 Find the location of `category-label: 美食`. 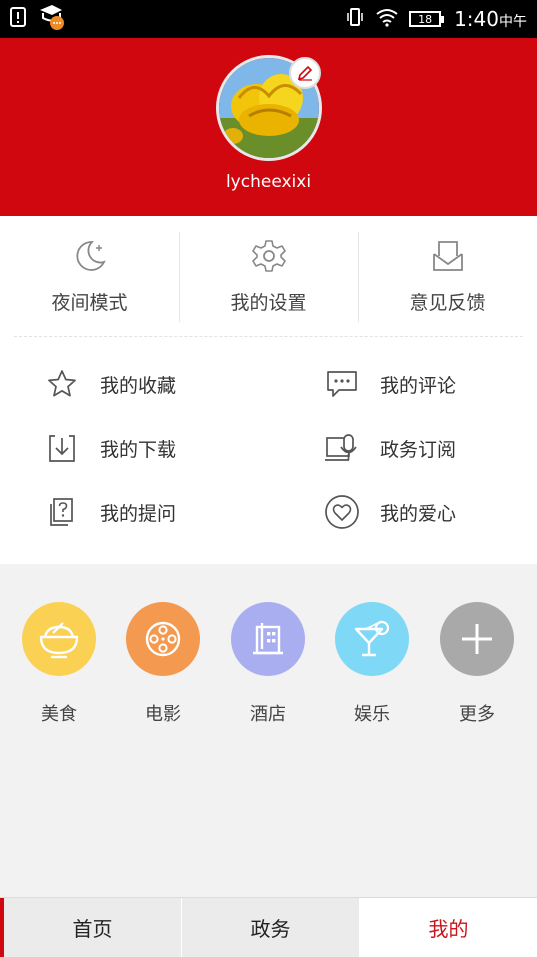

category-label: 美食 is located at coordinates (59, 714).